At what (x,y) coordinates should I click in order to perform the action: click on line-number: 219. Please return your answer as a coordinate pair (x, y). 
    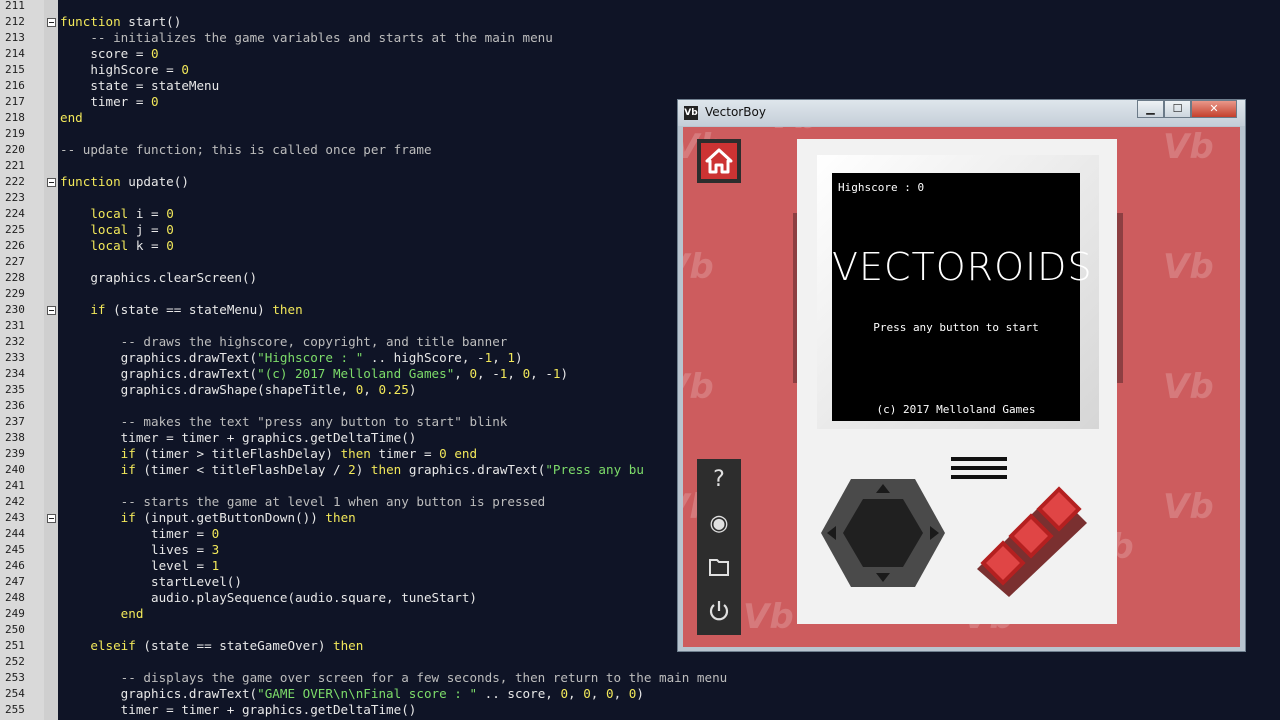
    Looking at the image, I should click on (15, 133).